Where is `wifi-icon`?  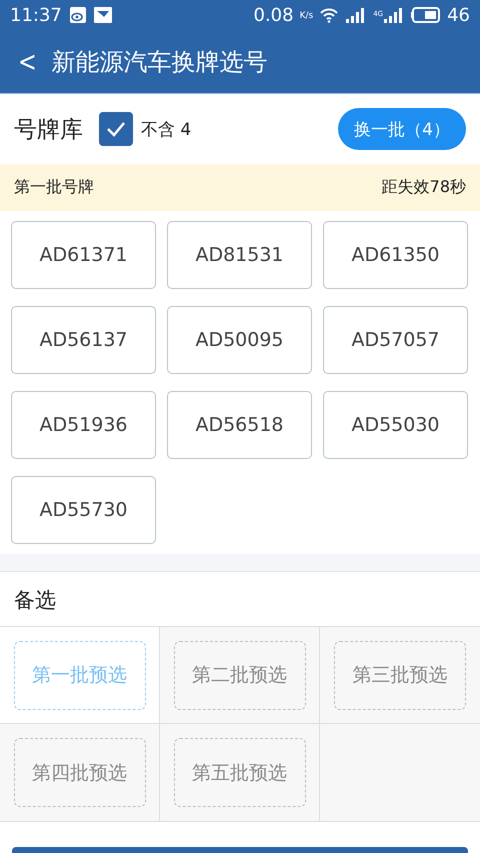 wifi-icon is located at coordinates (329, 15).